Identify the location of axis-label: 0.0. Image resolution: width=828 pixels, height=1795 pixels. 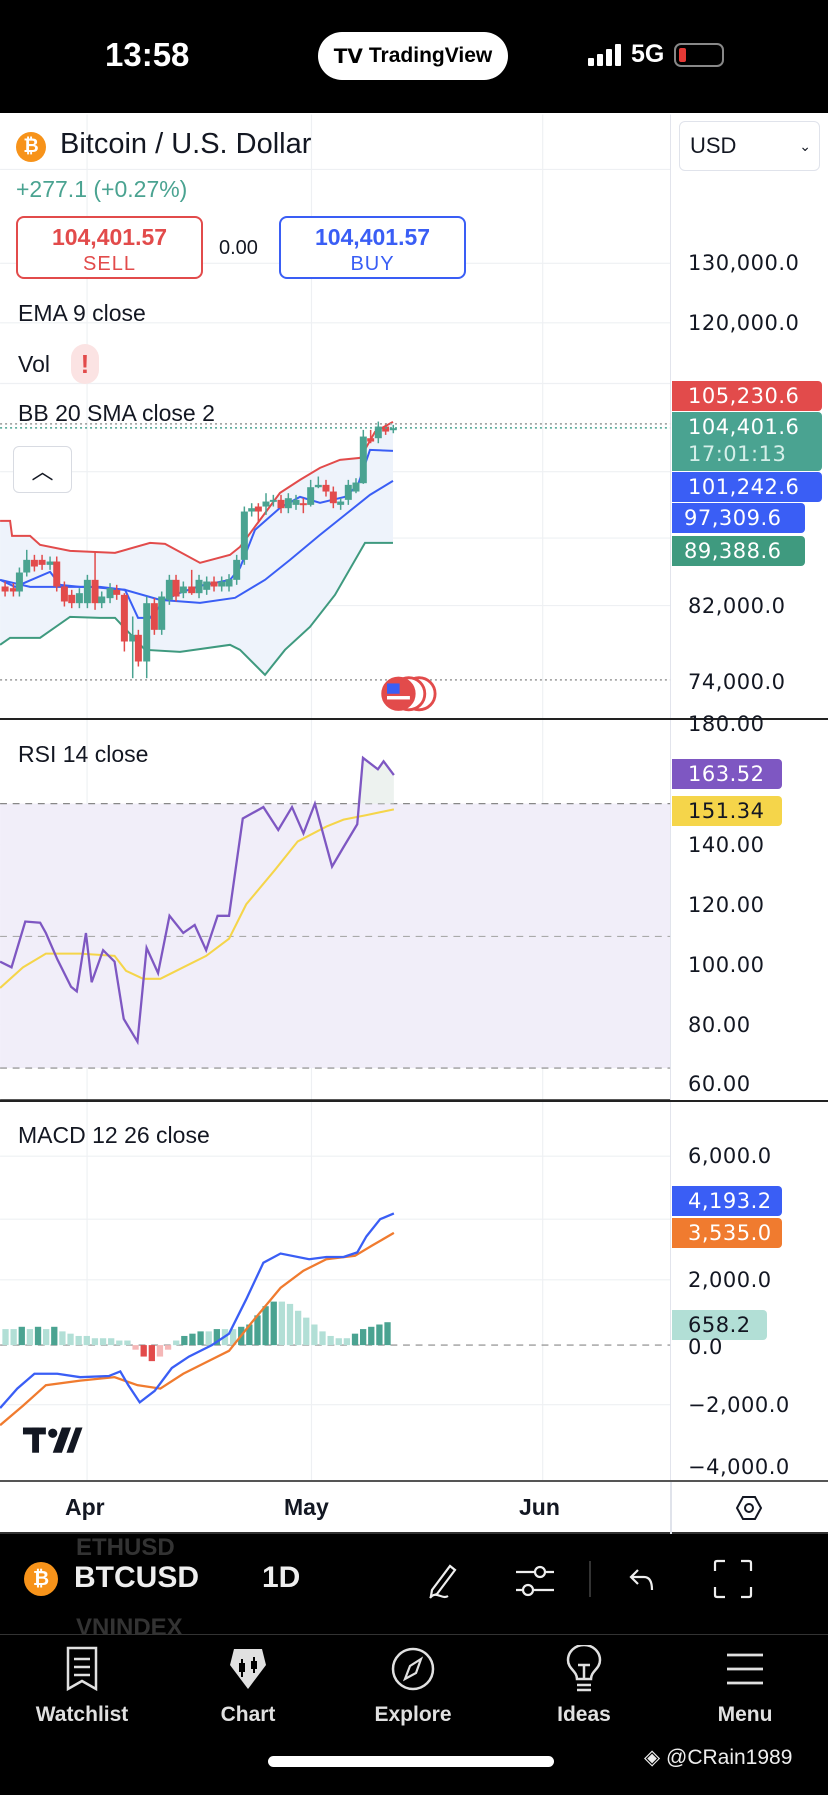
(705, 1347).